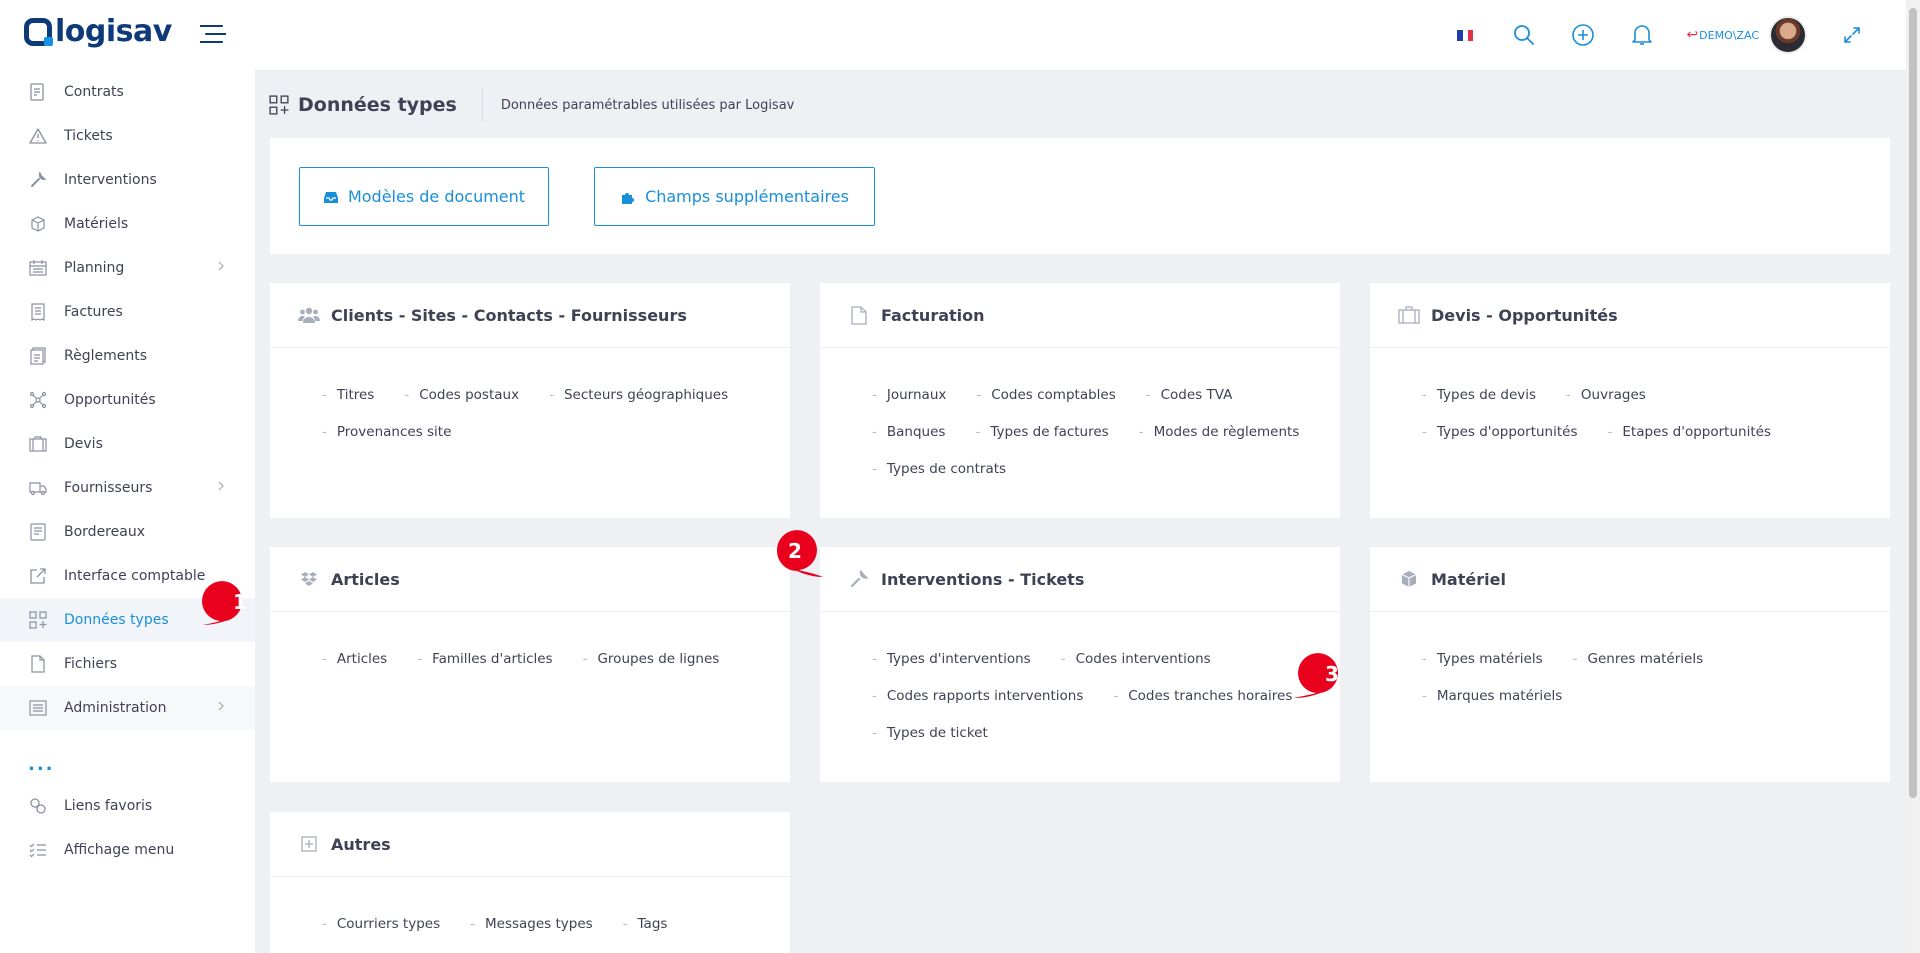  Describe the element at coordinates (939, 478) in the screenshot. I see `link-types-de-contrats: Types de contrats` at that location.